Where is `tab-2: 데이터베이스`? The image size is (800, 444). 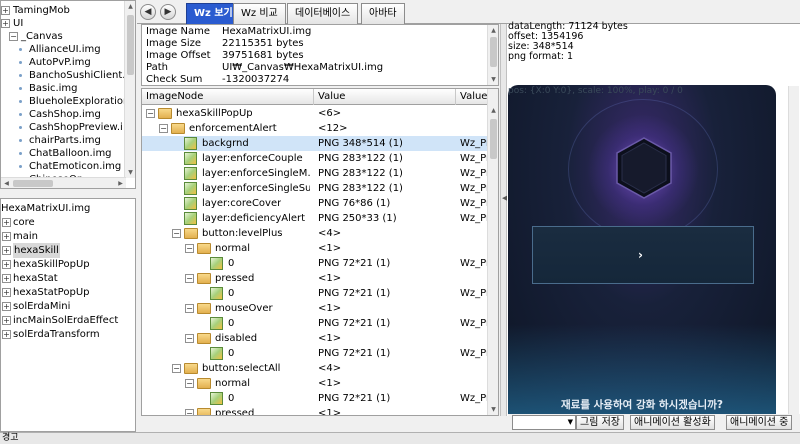 tab-2: 데이터베이스 is located at coordinates (323, 13).